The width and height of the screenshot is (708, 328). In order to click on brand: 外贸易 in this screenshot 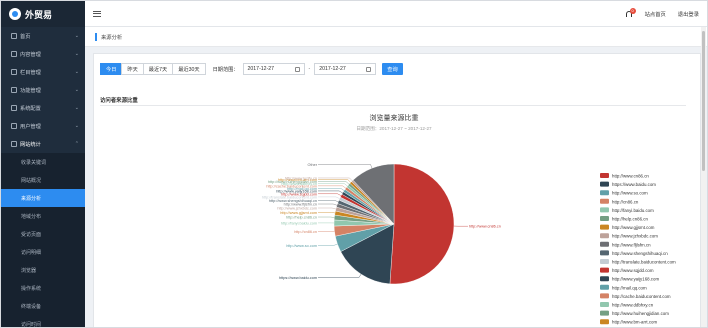, I will do `click(43, 14)`.